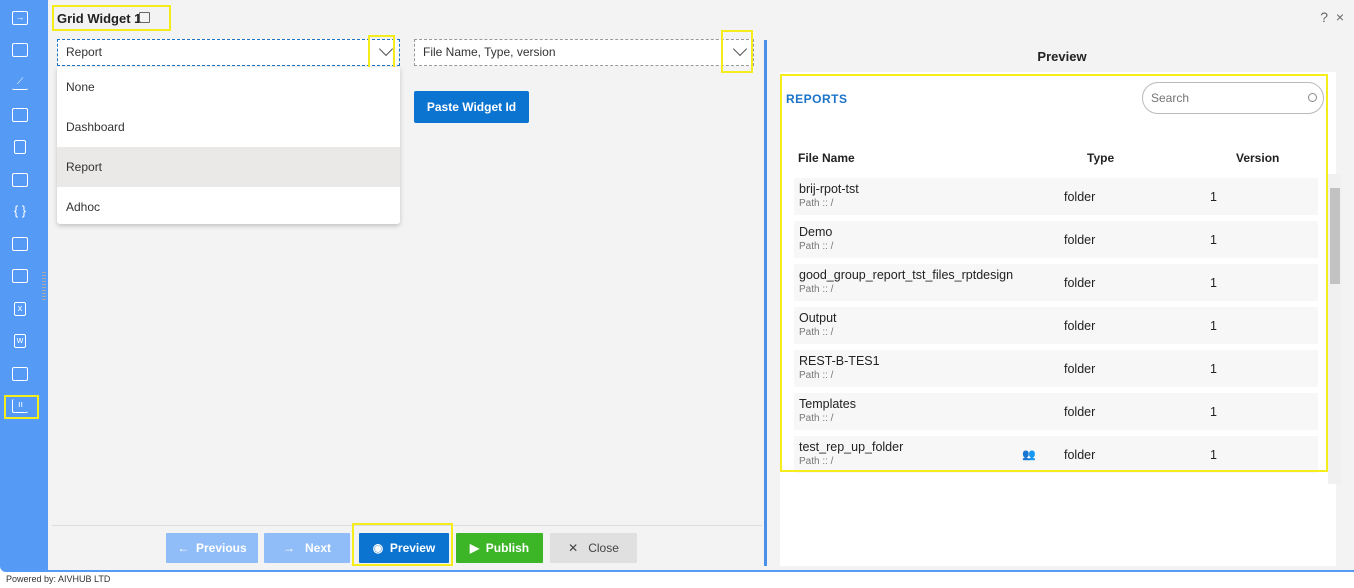 The width and height of the screenshot is (1354, 588). I want to click on grid-chart-icon: ıı, so click(20, 406).